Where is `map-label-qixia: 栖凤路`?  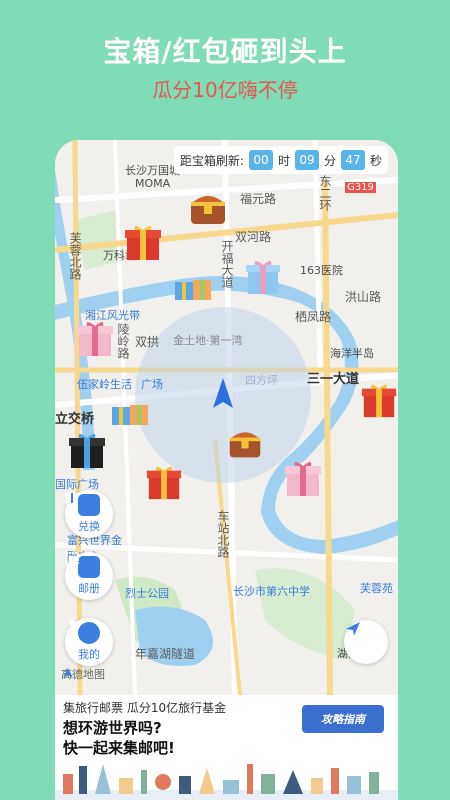 map-label-qixia: 栖凤路 is located at coordinates (313, 317).